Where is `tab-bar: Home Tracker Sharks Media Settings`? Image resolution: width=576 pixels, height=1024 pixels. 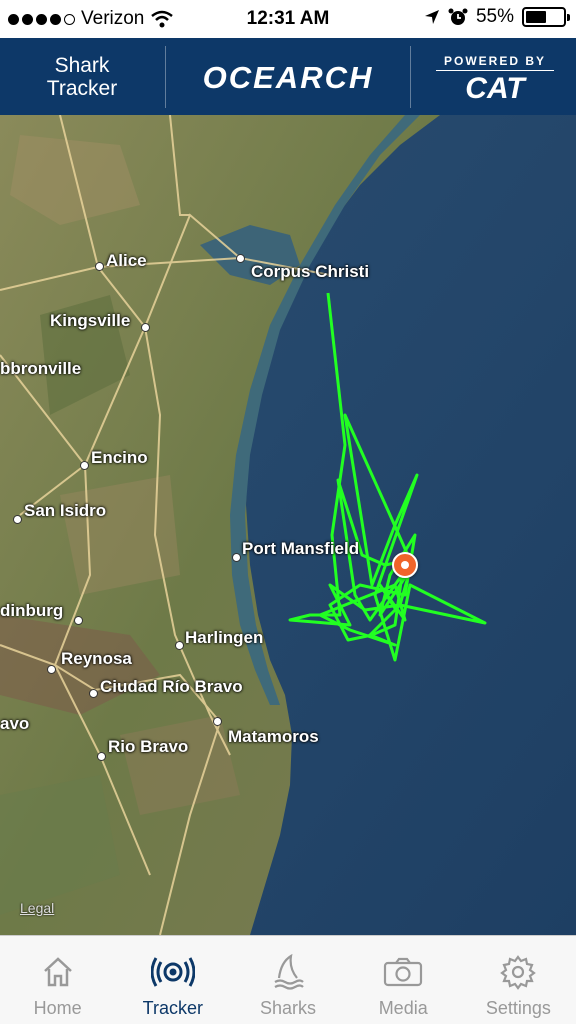 tab-bar: Home Tracker Sharks Media Settings is located at coordinates (288, 979).